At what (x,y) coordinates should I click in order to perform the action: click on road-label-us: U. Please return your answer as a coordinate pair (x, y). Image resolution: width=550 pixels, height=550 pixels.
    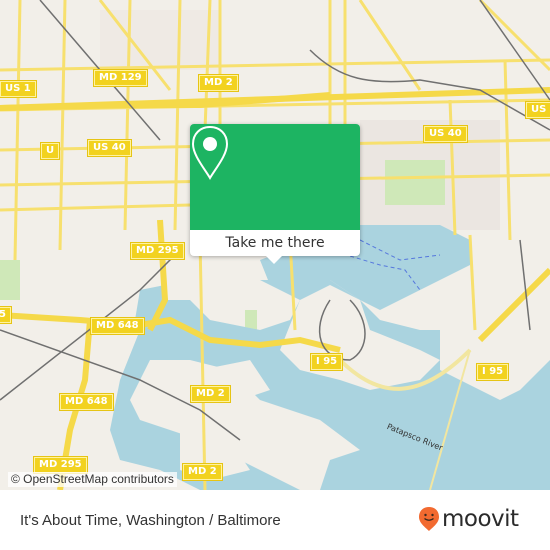
    Looking at the image, I should click on (50, 151).